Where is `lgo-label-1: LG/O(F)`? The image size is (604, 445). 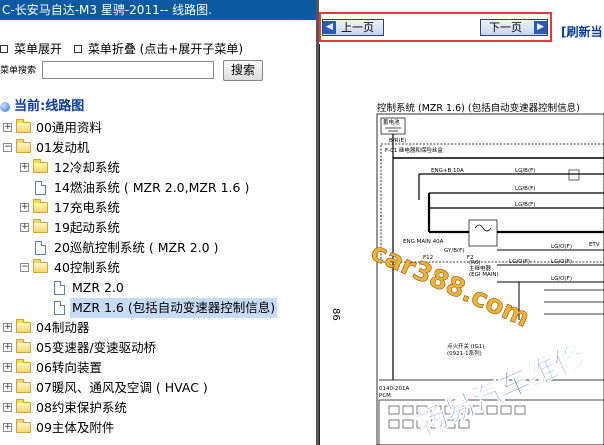 lgo-label-1: LG/O(F) is located at coordinates (561, 247).